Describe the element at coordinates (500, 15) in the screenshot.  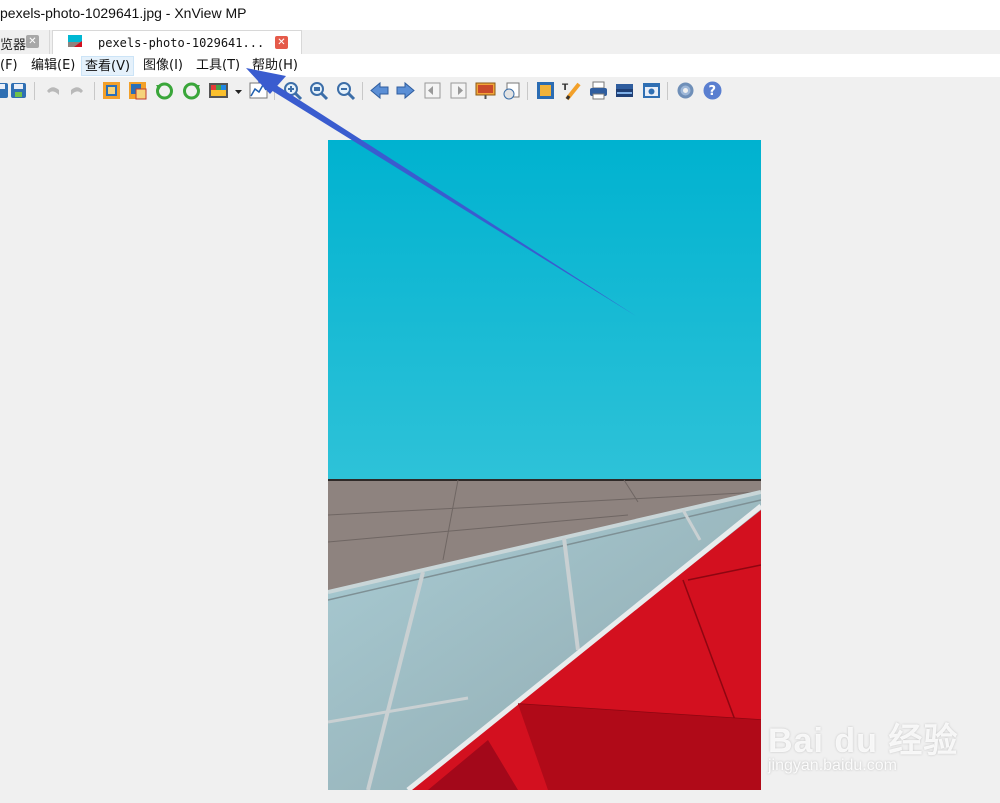
I see `title-bar: pexels-photo-1029641.jpg - XnView MP` at that location.